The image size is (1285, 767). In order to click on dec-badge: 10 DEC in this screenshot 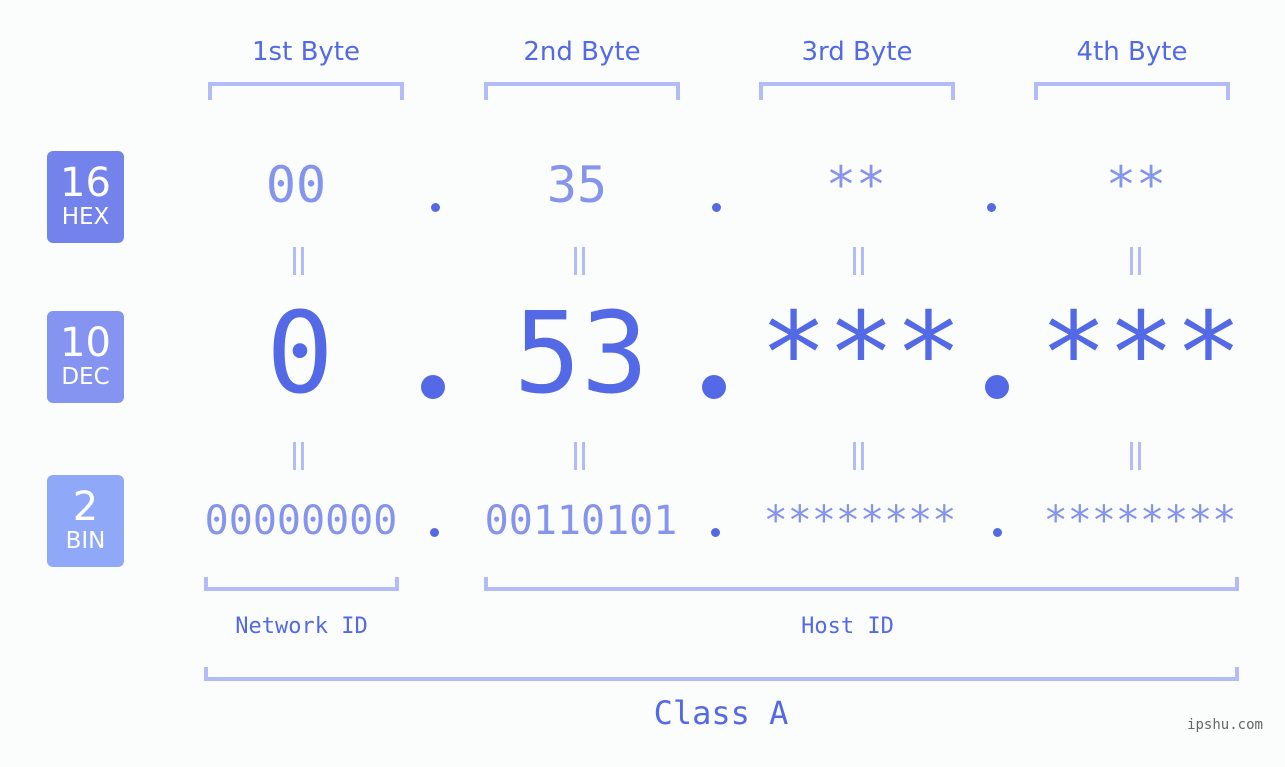, I will do `click(85, 357)`.